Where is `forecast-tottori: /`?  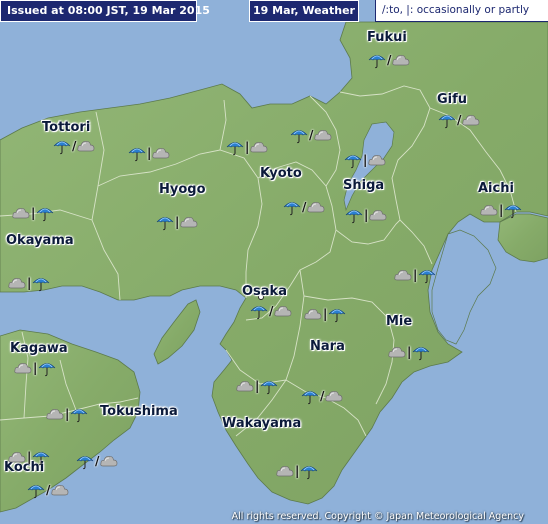
forecast-tottori: / is located at coordinates (74, 146).